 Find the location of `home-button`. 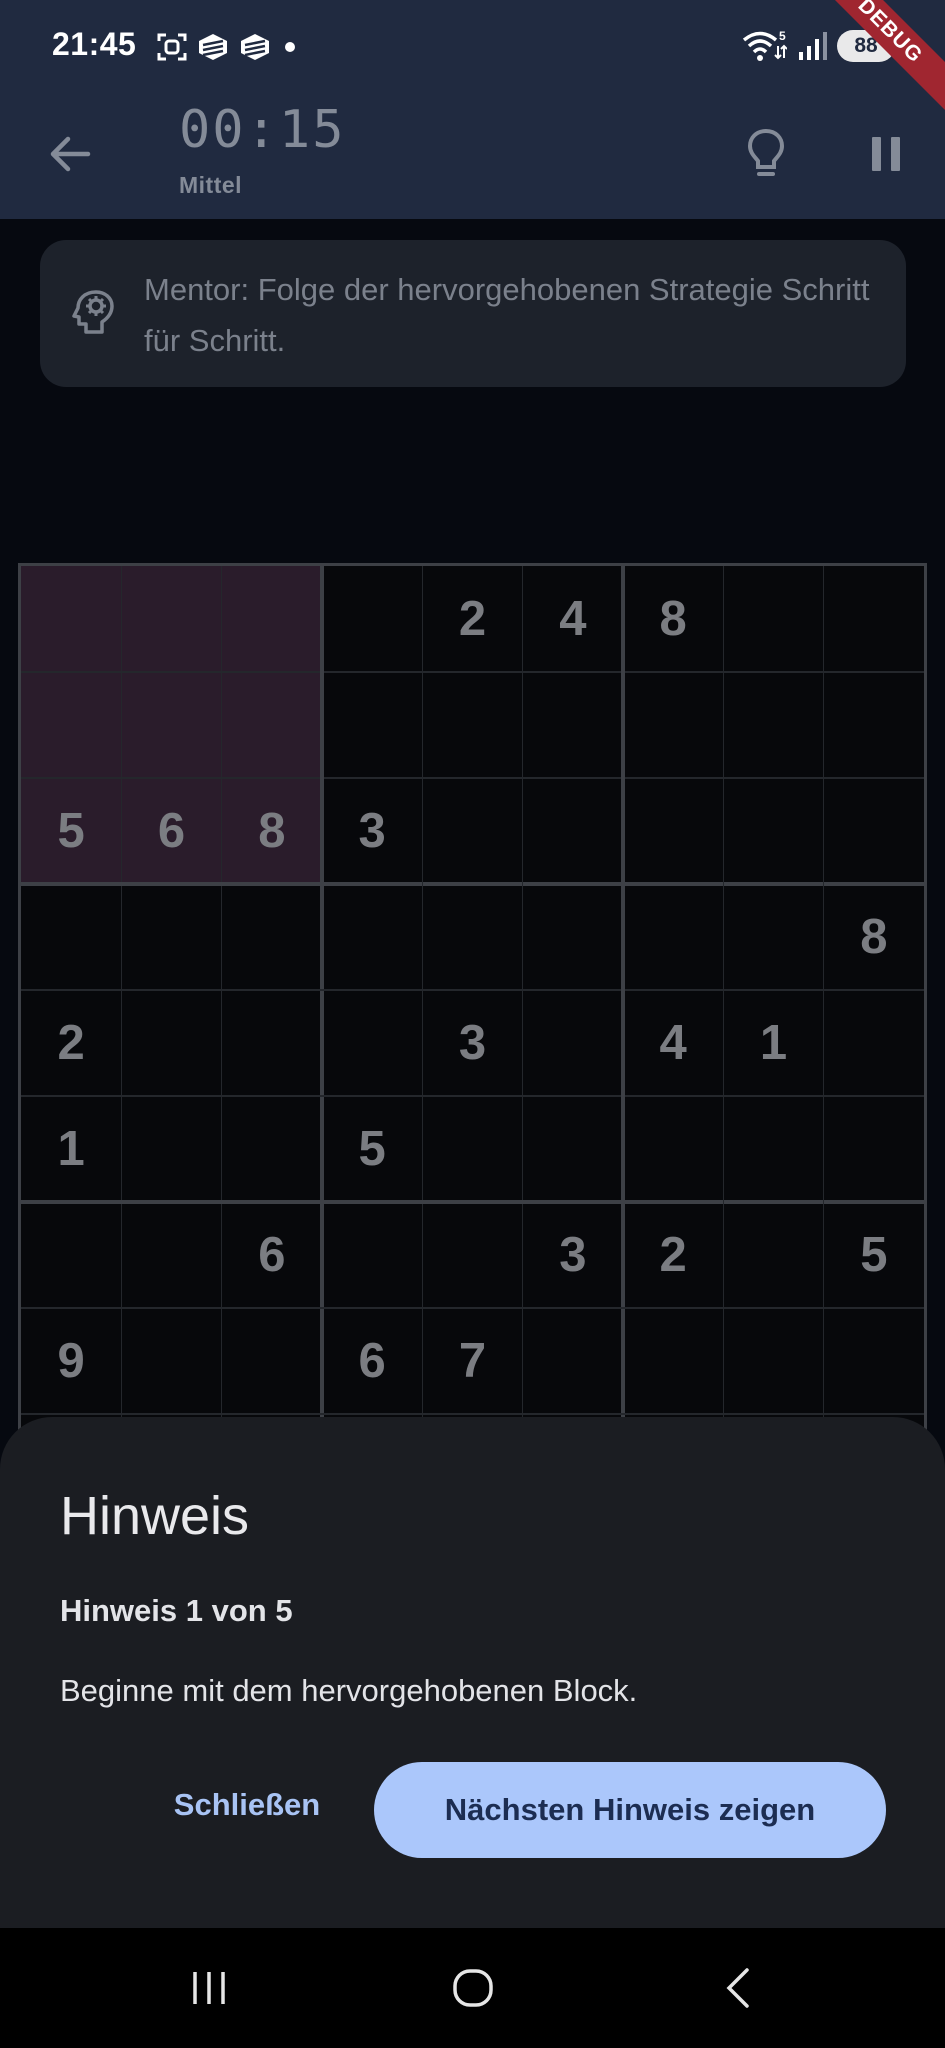

home-button is located at coordinates (473, 1988).